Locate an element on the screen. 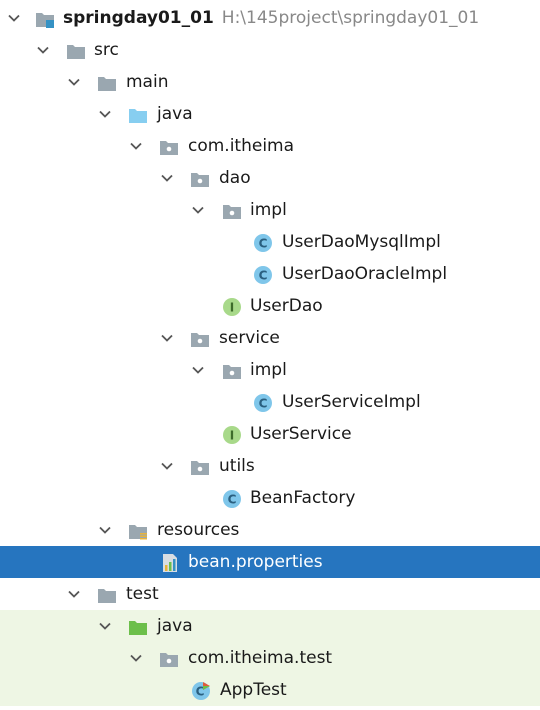 The width and height of the screenshot is (540, 710). tree-item-user-dao-oracle-impl: C UserDaoOracleImpl is located at coordinates (270, 274).